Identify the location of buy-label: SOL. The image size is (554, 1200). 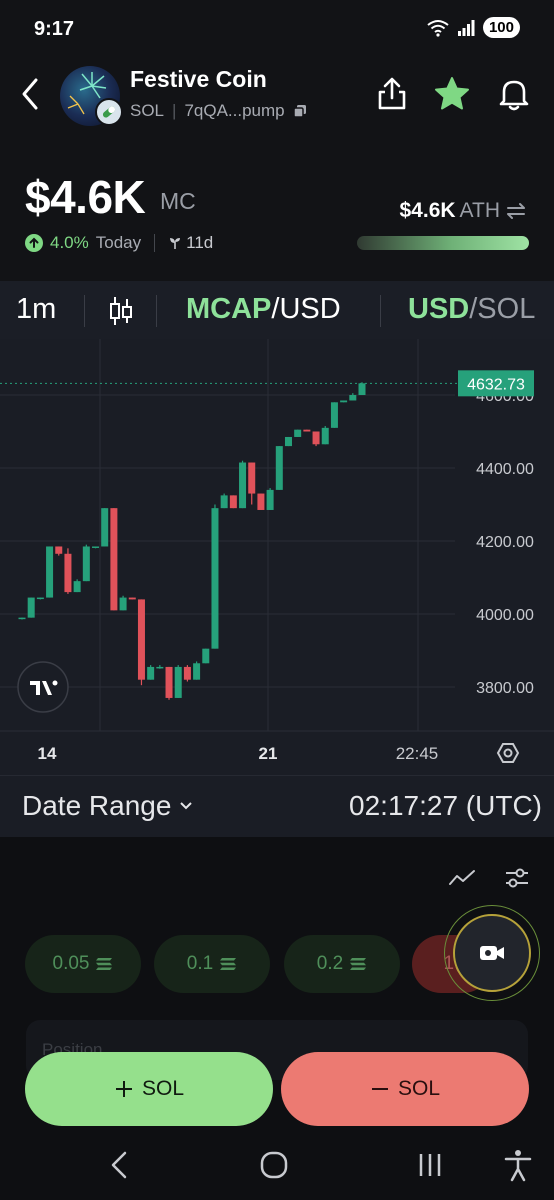
(163, 1088).